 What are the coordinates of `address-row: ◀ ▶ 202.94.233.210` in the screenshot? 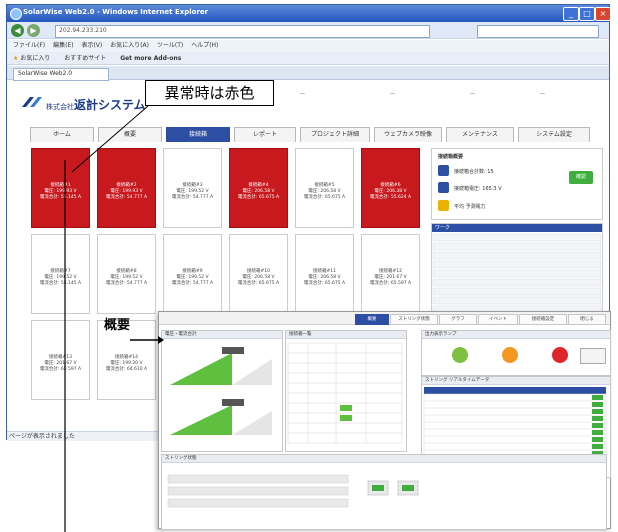 It's located at (308, 30).